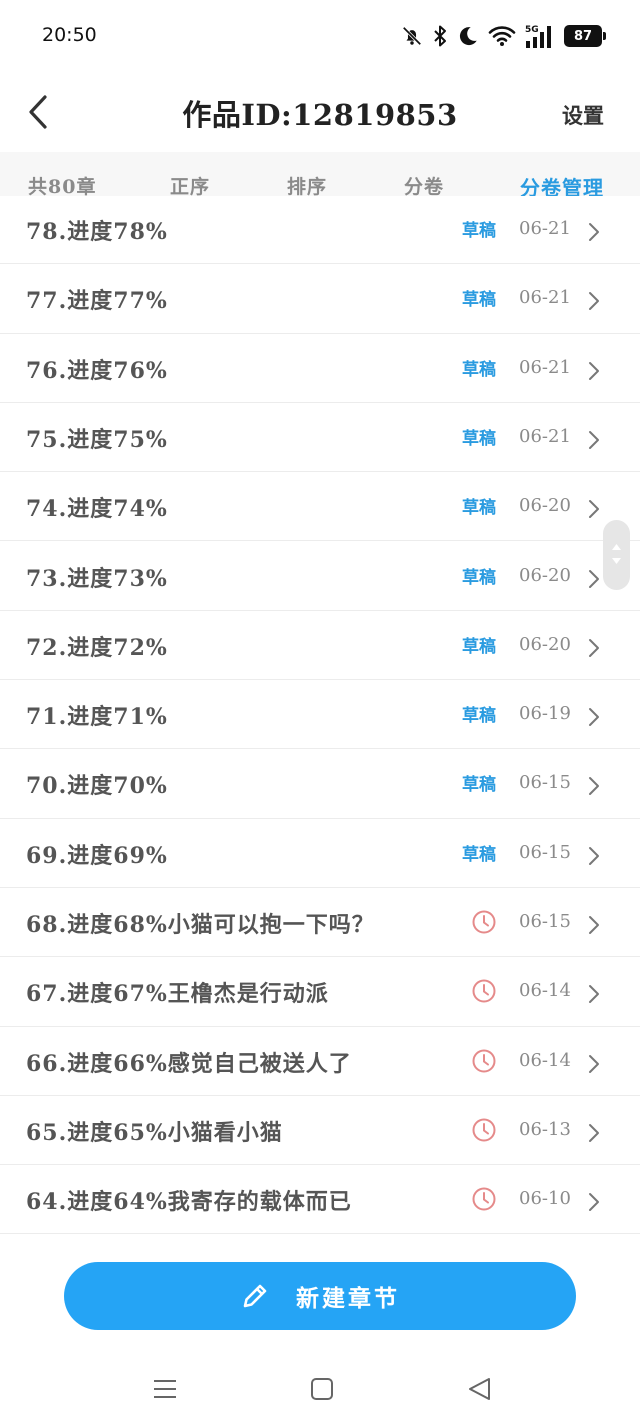  I want to click on chapter-row: 69.进度69% 草稿 06-15, so click(320, 853).